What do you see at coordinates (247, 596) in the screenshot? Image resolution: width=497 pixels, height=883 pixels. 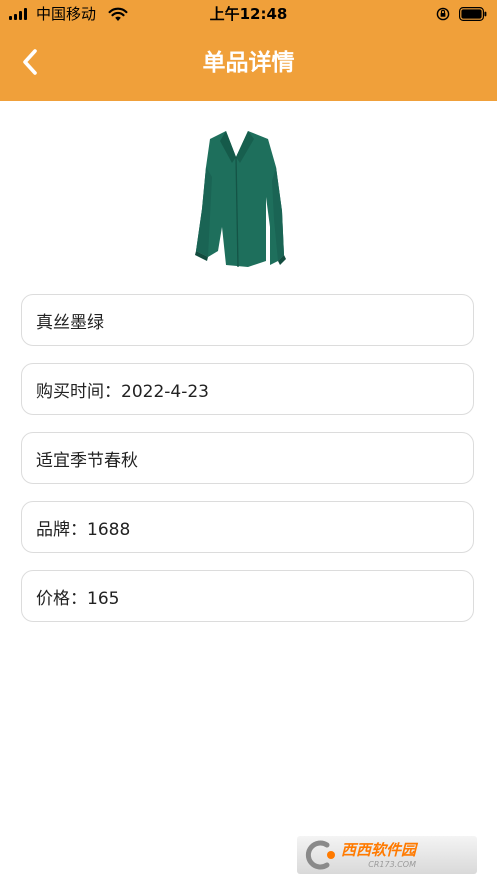 I see `price-field: 价格：165` at bounding box center [247, 596].